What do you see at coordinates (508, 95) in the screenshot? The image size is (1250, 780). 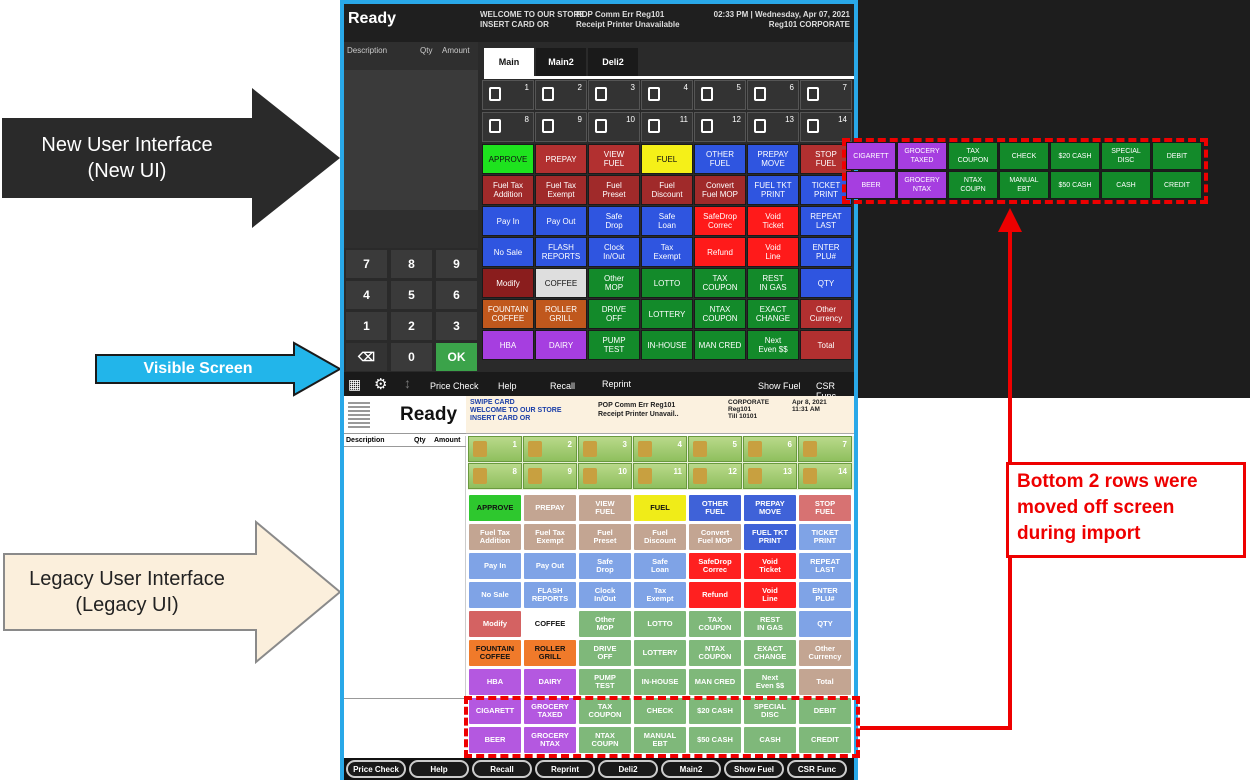 I see `pump-1: 1` at bounding box center [508, 95].